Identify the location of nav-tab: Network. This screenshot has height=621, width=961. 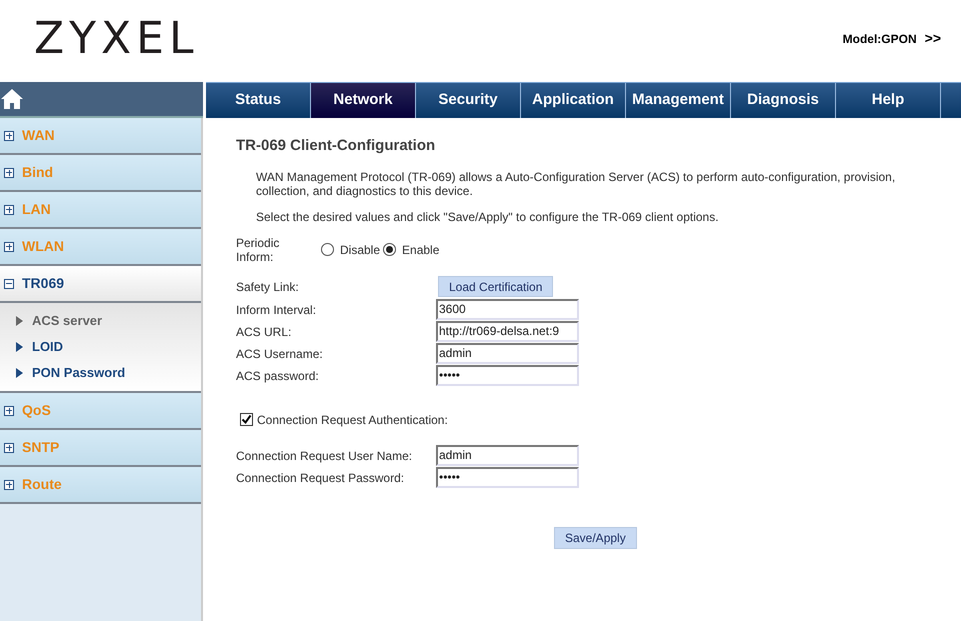
(363, 100).